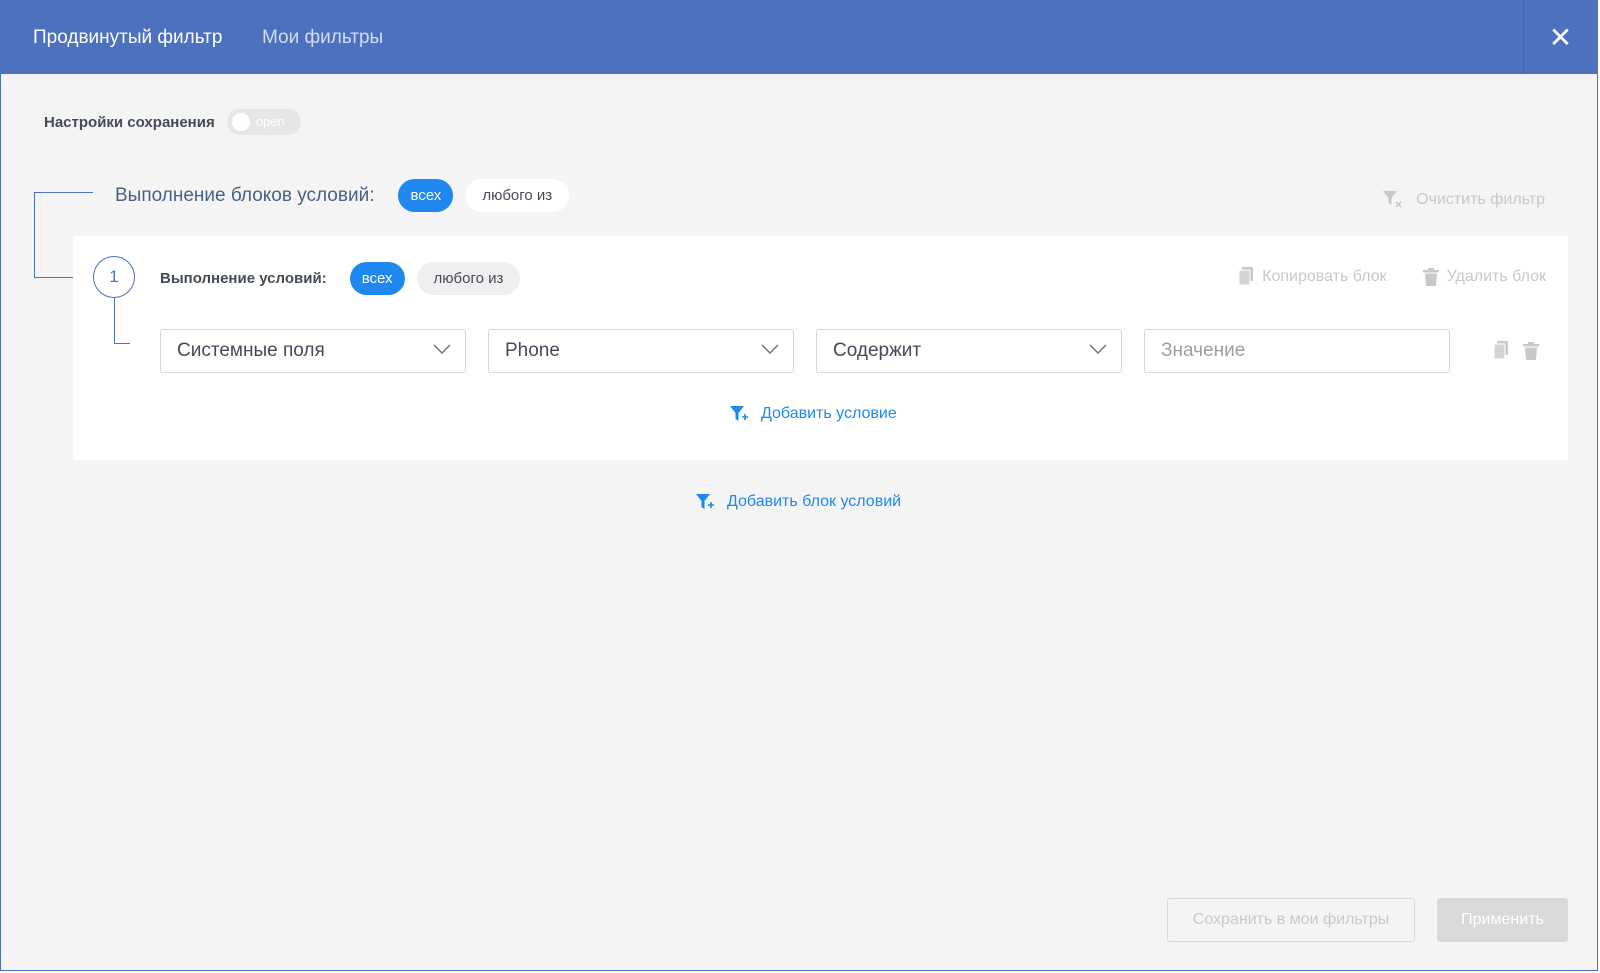  I want to click on field-select: Phone, so click(641, 351).